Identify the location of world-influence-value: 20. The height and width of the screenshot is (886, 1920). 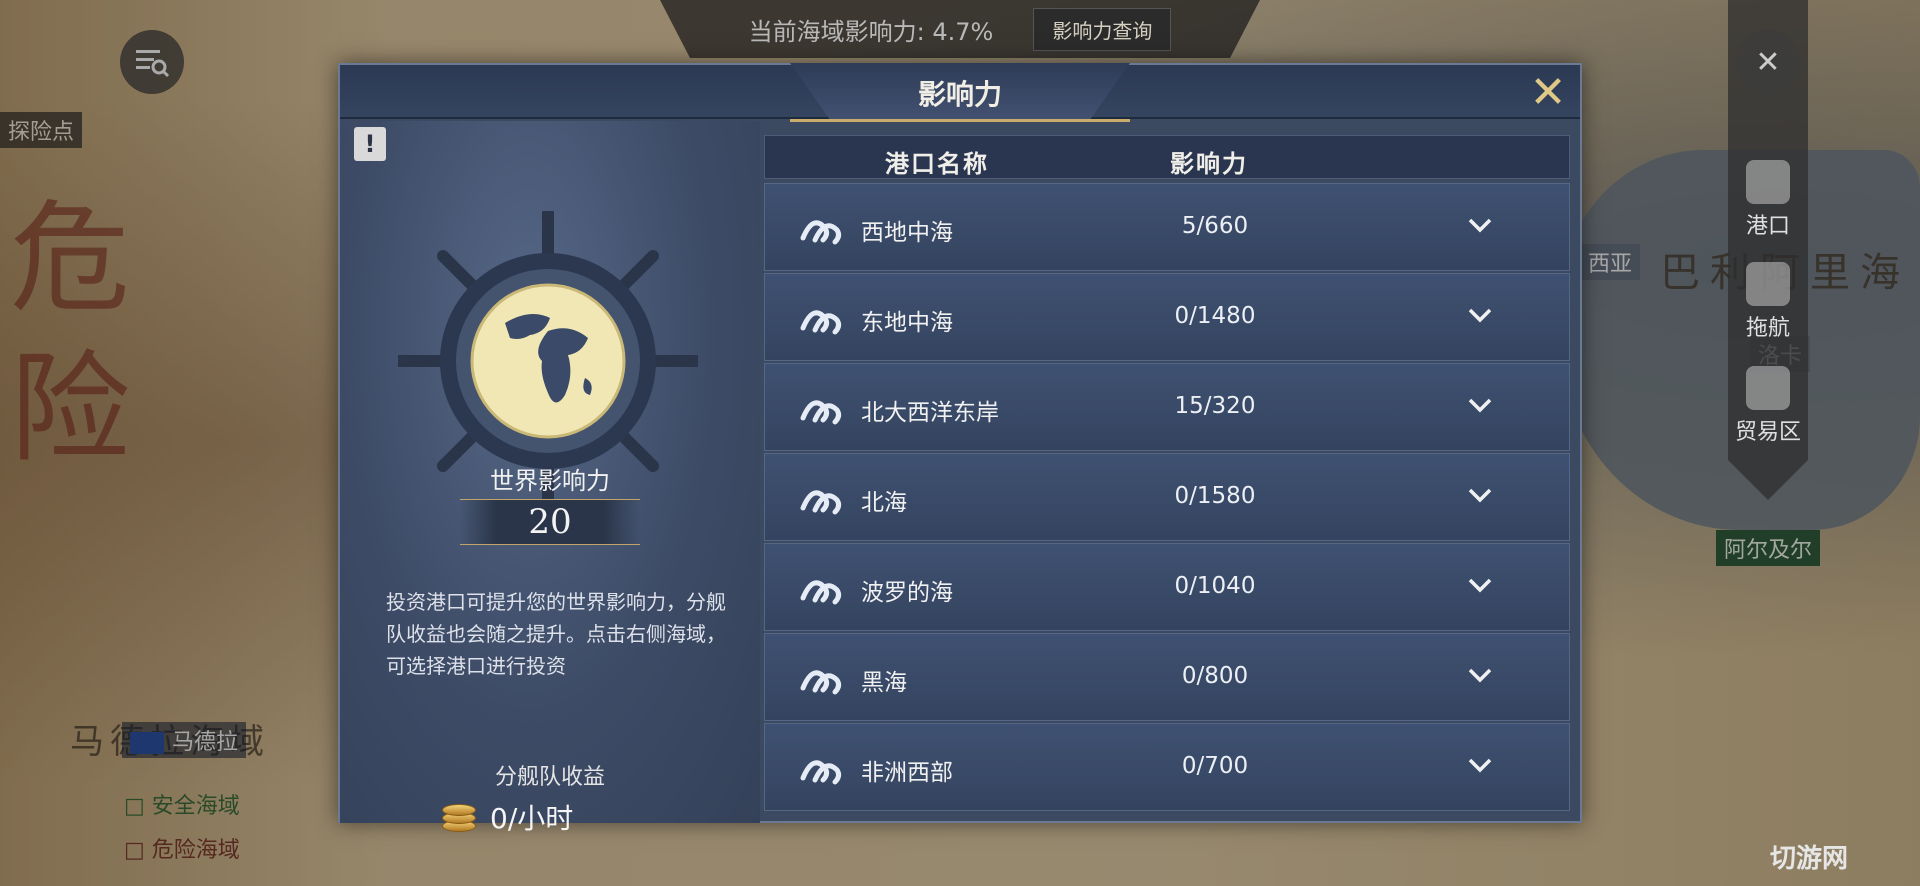
(550, 522).